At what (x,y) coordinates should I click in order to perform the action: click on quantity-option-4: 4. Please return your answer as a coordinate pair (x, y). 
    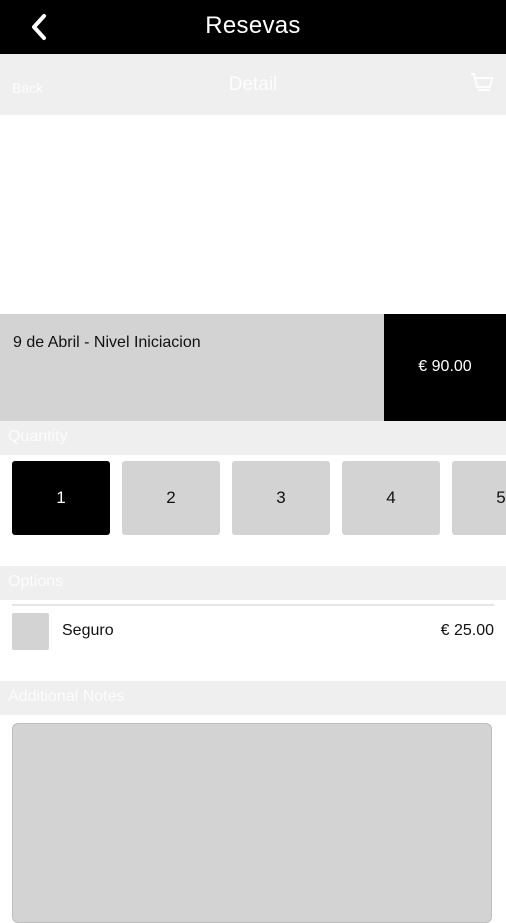
    Looking at the image, I should click on (391, 498).